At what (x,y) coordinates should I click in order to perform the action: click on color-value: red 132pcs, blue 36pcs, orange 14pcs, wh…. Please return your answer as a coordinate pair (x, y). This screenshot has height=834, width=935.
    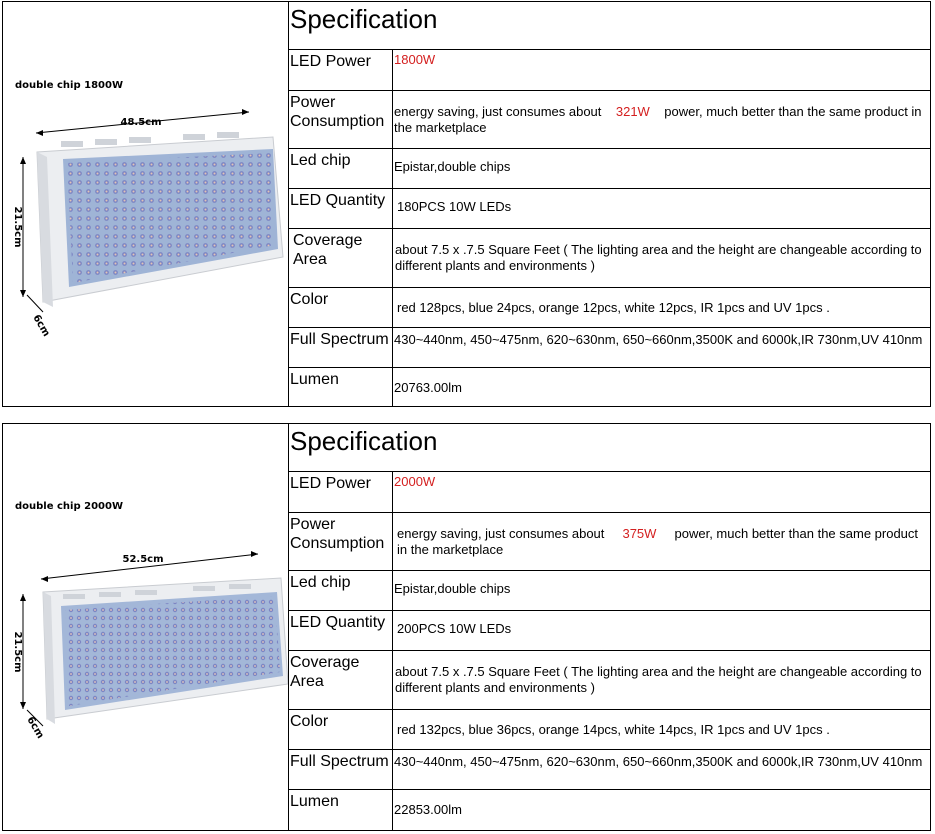
    Looking at the image, I should click on (613, 729).